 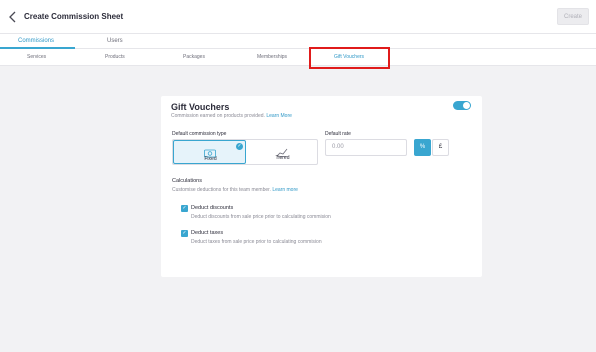 What do you see at coordinates (200, 107) in the screenshot?
I see `card-title: Gift Vouchers` at bounding box center [200, 107].